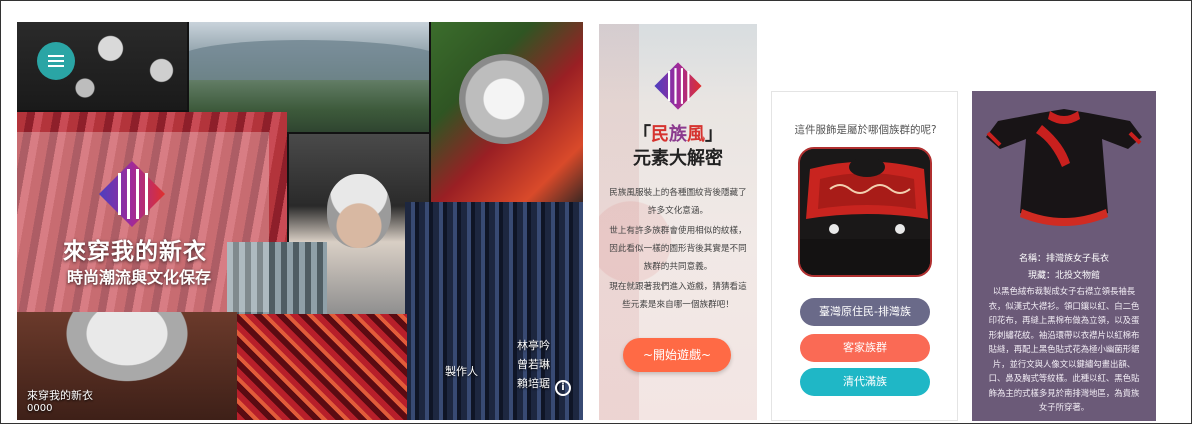 Image resolution: width=1192 pixels, height=424 pixels. Describe the element at coordinates (533, 383) in the screenshot. I see `credit-name: 賴培琚` at that location.